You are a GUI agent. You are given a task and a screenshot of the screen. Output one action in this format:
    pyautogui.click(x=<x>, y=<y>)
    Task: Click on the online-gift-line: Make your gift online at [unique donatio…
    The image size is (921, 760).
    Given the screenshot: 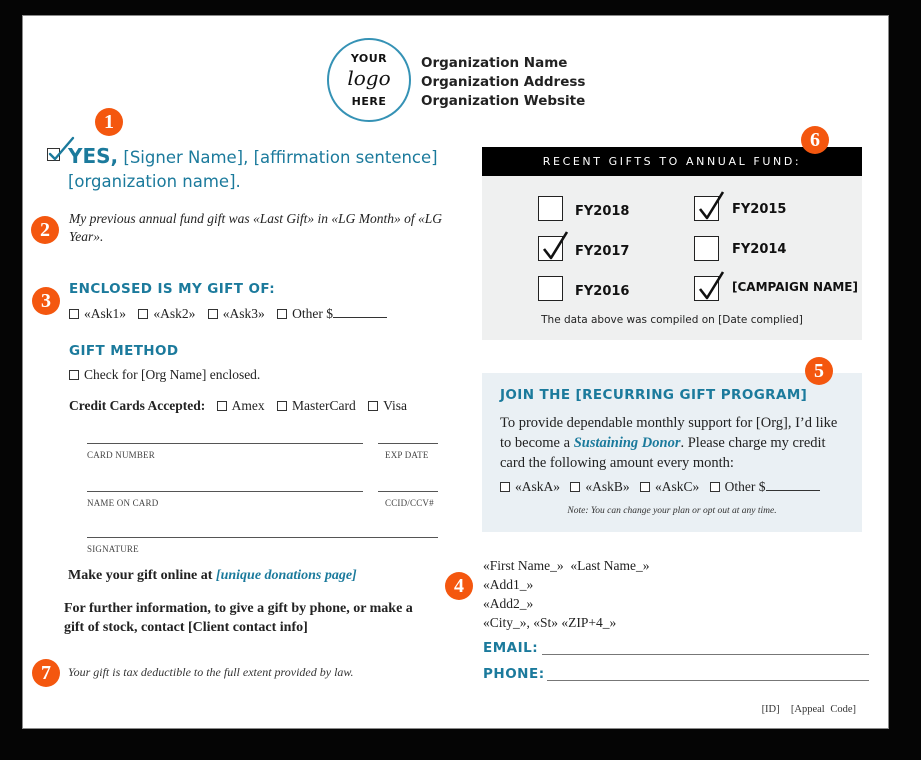 What is the action you would take?
    pyautogui.click(x=212, y=575)
    